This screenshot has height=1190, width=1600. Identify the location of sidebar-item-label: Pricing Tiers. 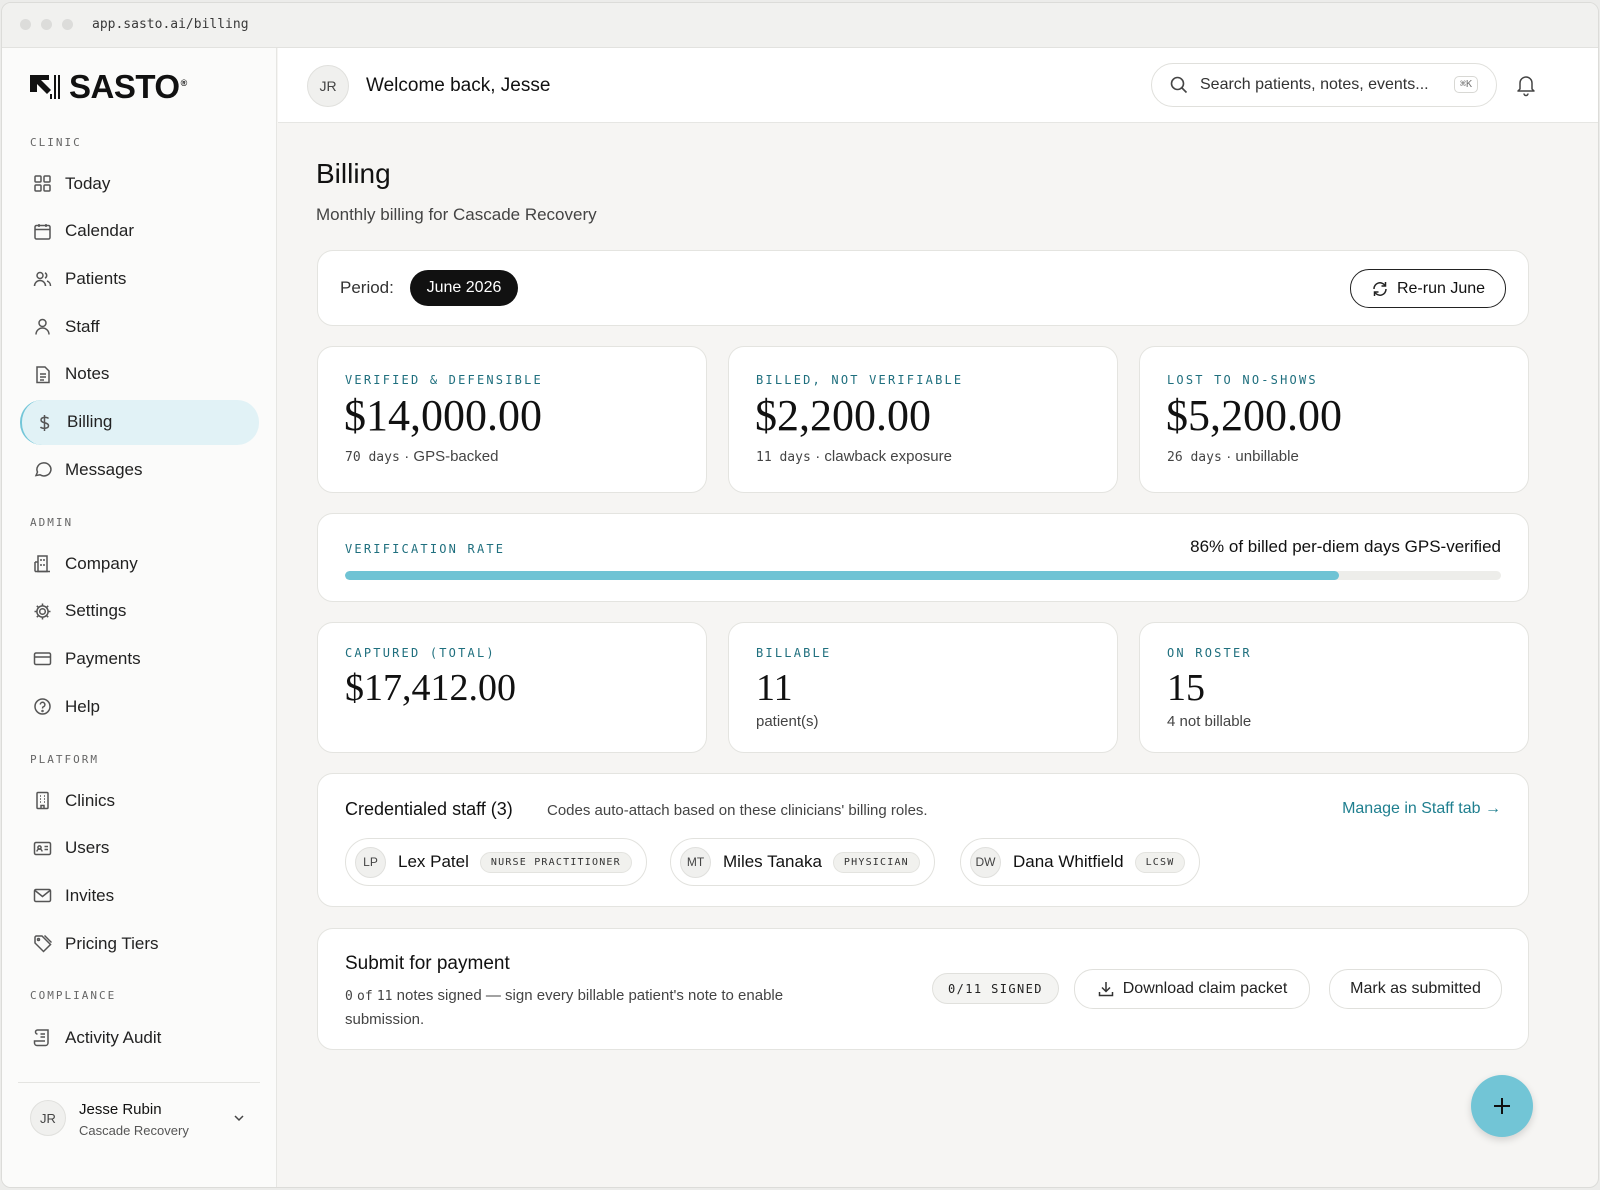
(112, 943).